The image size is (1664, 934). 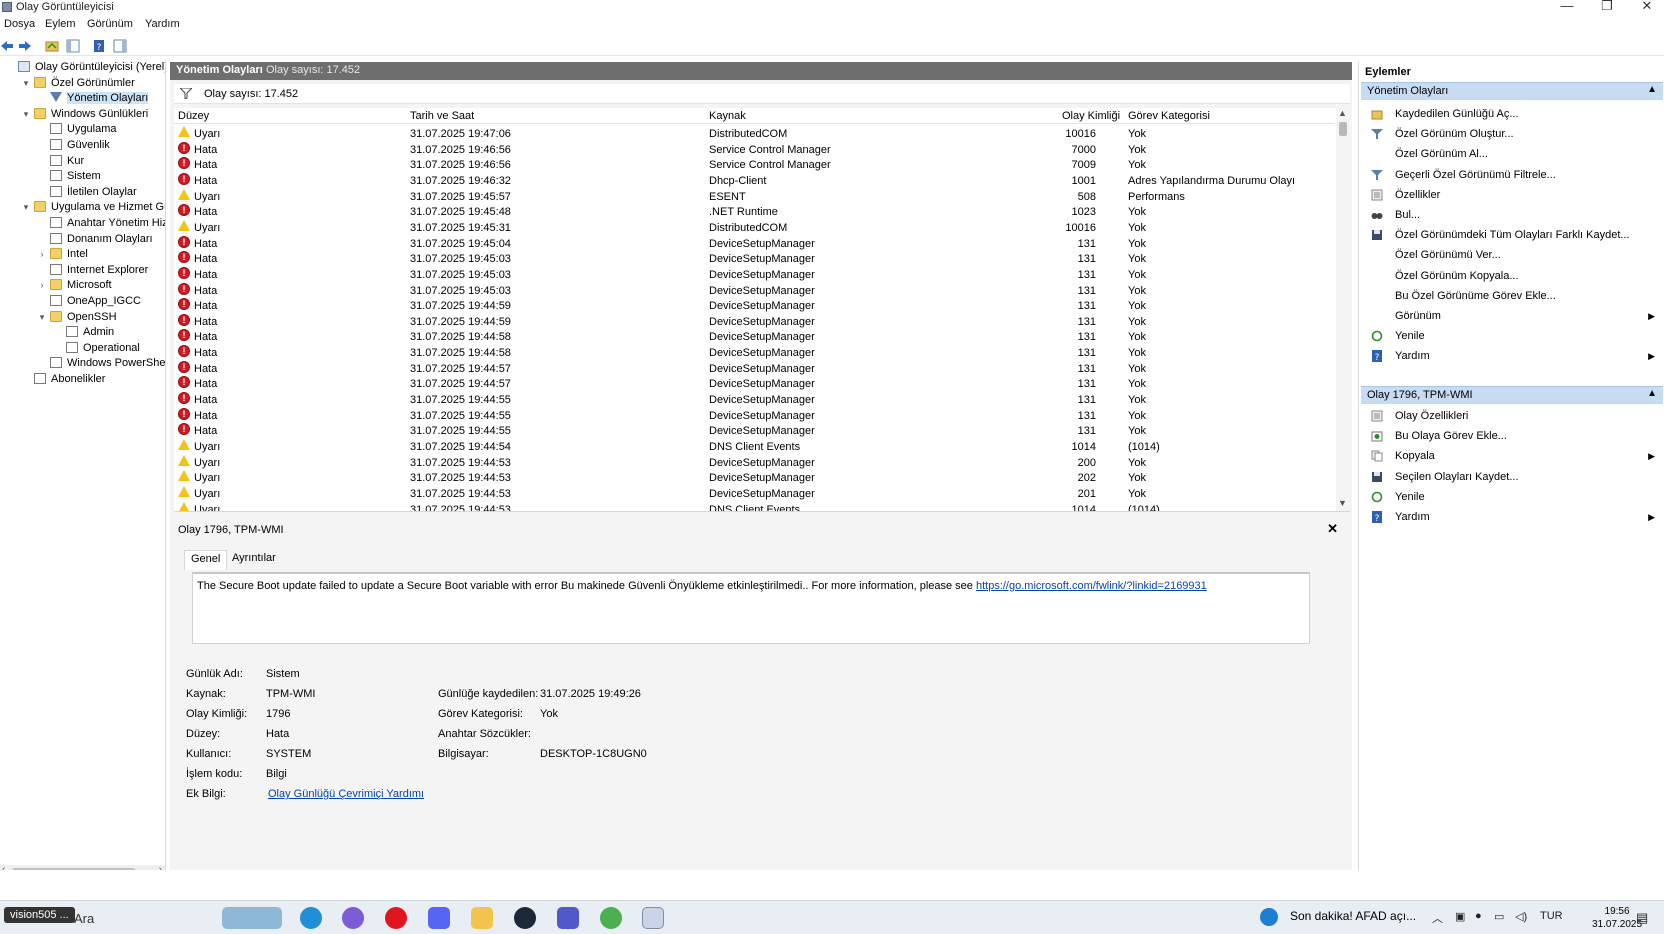 What do you see at coordinates (1567, 6) in the screenshot?
I see `minimize-button: —` at bounding box center [1567, 6].